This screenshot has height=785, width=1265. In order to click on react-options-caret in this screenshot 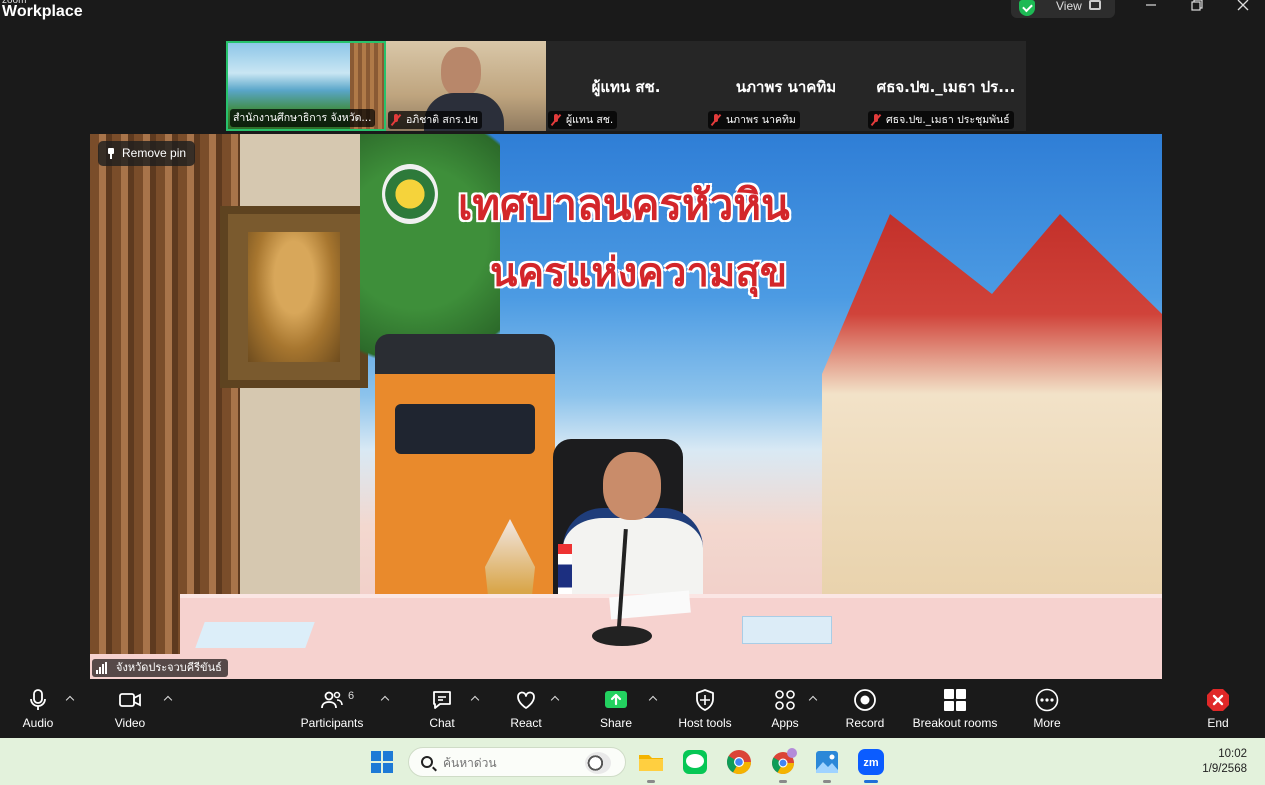, I will do `click(555, 699)`.